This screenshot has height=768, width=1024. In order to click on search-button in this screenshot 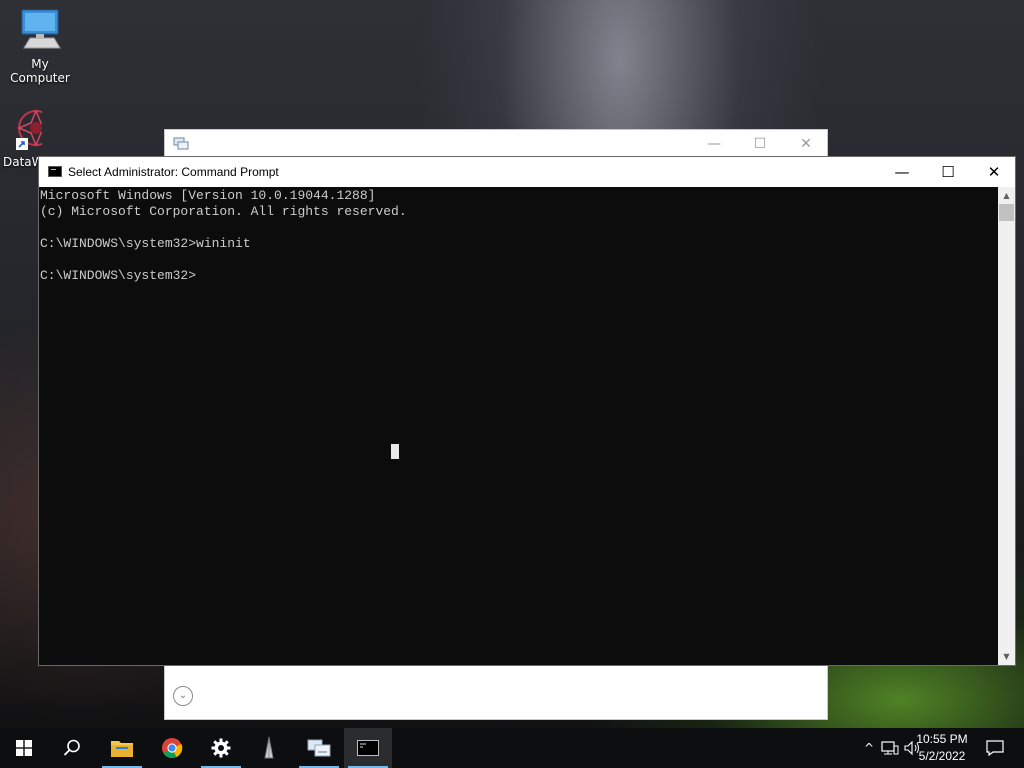, I will do `click(72, 748)`.